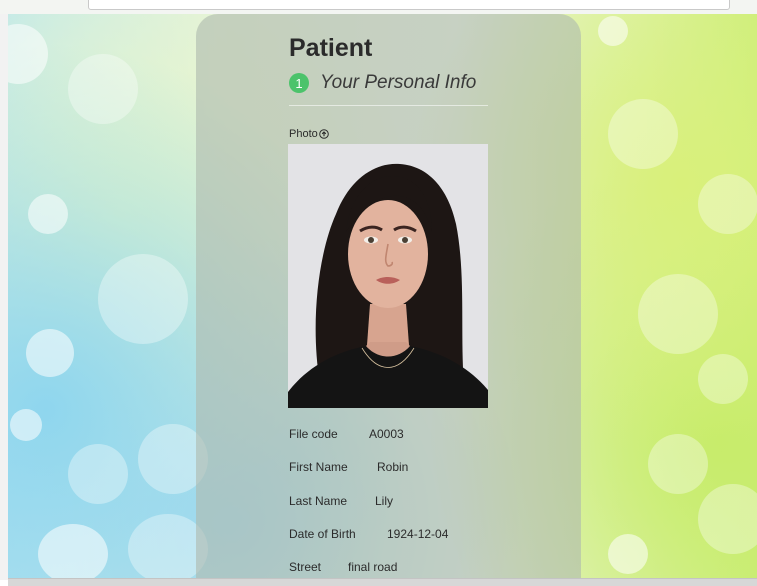 The height and width of the screenshot is (586, 757). What do you see at coordinates (386, 434) in the screenshot?
I see `field-value: A0003` at bounding box center [386, 434].